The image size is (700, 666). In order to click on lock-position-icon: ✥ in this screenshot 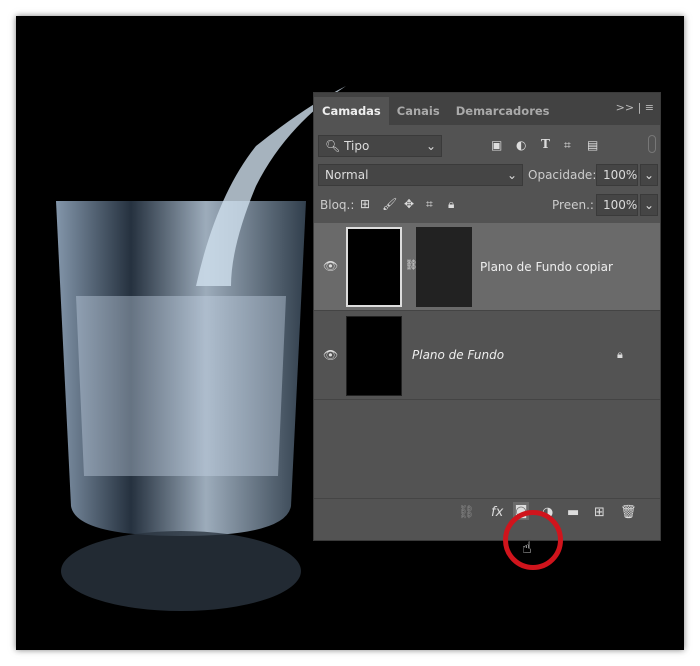, I will do `click(409, 204)`.